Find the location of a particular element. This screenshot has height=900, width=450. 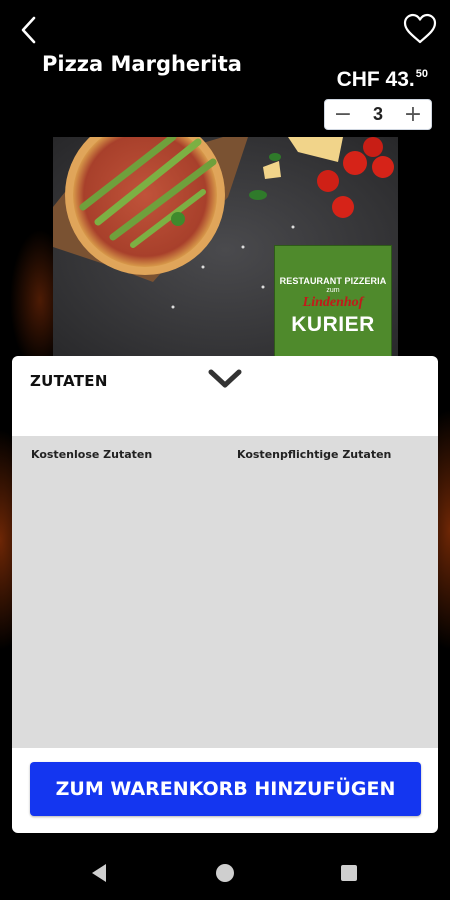

badge-line1: RESTAURANT PIZZERIA is located at coordinates (333, 281).